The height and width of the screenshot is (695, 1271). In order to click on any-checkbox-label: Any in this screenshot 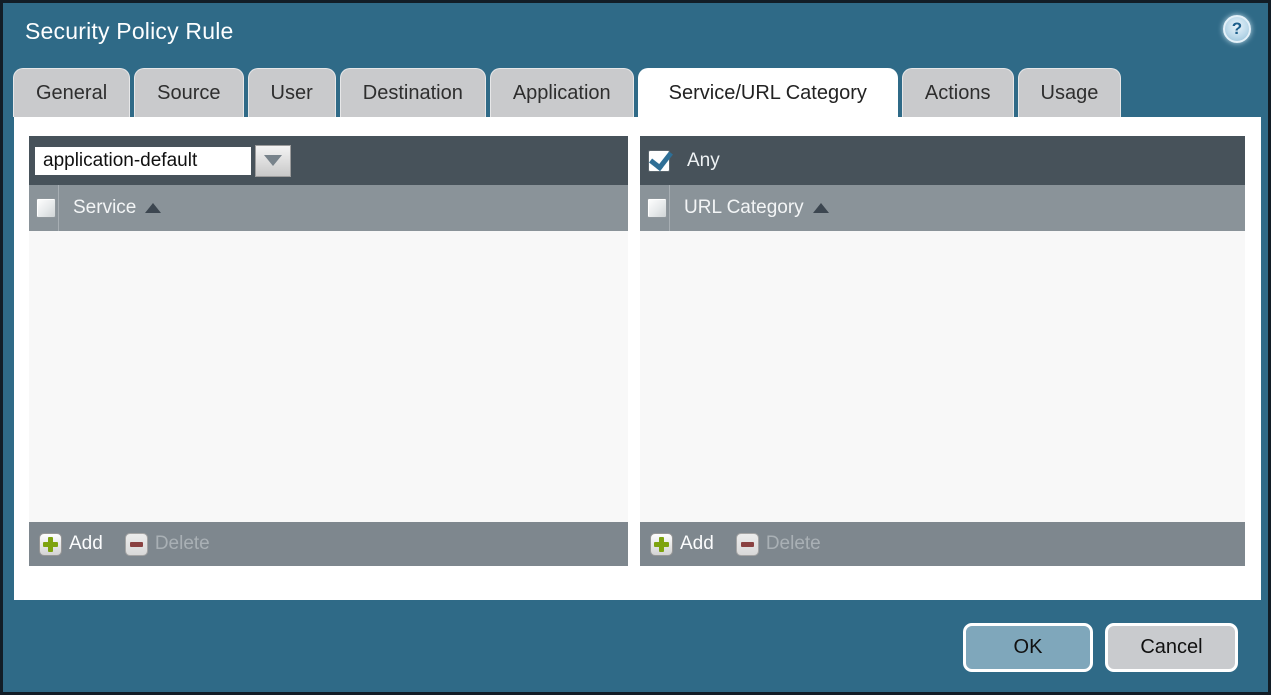, I will do `click(703, 160)`.